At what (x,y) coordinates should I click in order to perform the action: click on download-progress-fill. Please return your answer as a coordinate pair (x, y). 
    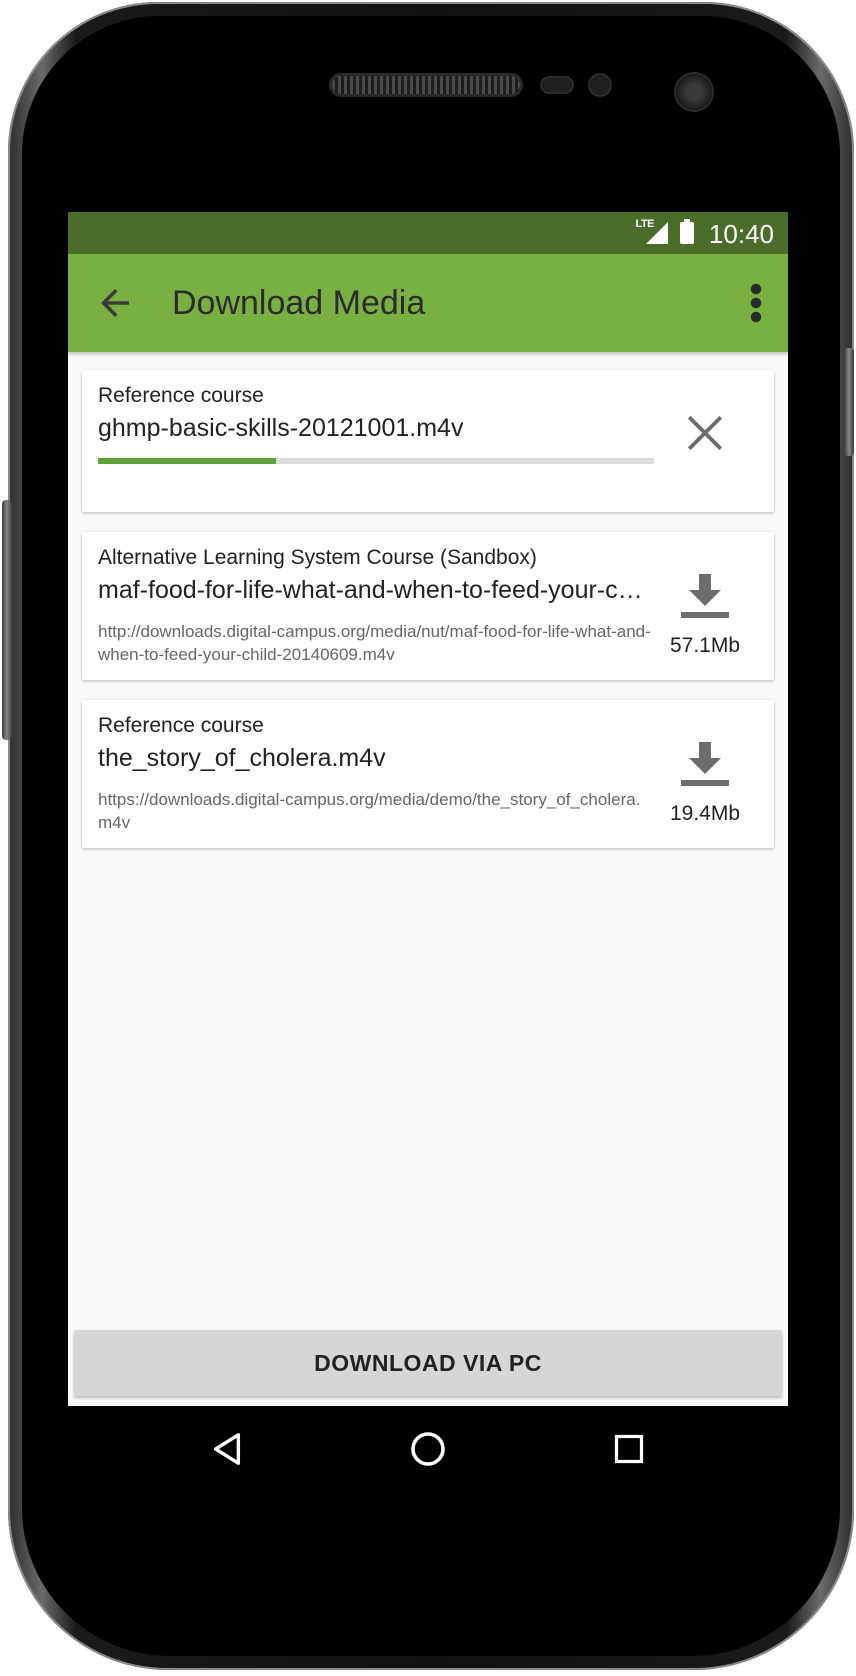
    Looking at the image, I should click on (187, 461).